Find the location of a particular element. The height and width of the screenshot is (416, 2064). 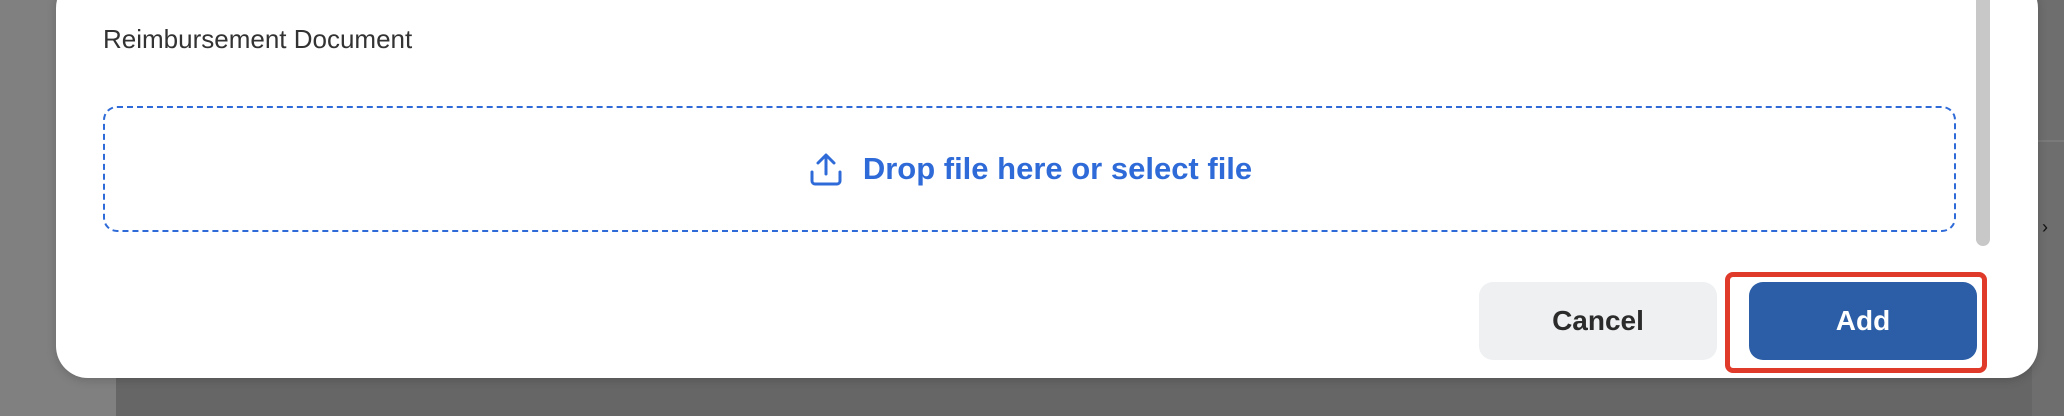

scrollbar-thumb is located at coordinates (1983, 123).